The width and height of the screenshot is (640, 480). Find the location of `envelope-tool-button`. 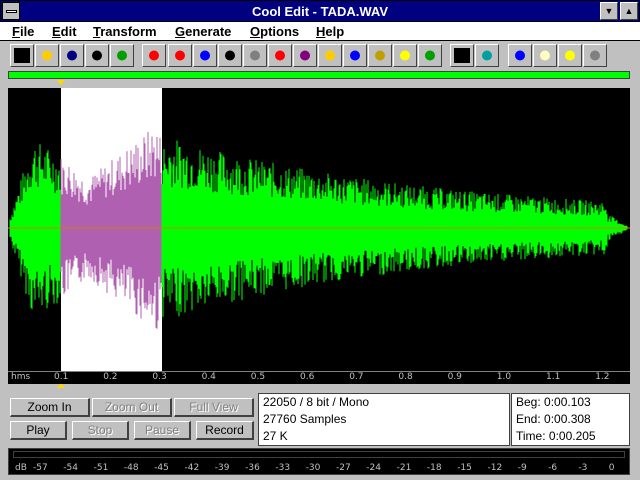

envelope-tool-button is located at coordinates (255, 55).